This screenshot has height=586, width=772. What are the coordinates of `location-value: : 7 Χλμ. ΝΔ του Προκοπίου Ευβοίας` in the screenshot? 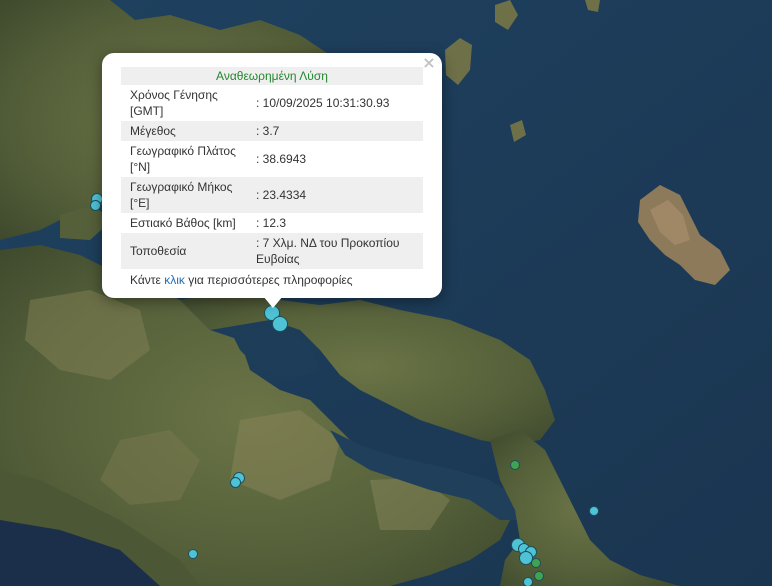 It's located at (337, 251).